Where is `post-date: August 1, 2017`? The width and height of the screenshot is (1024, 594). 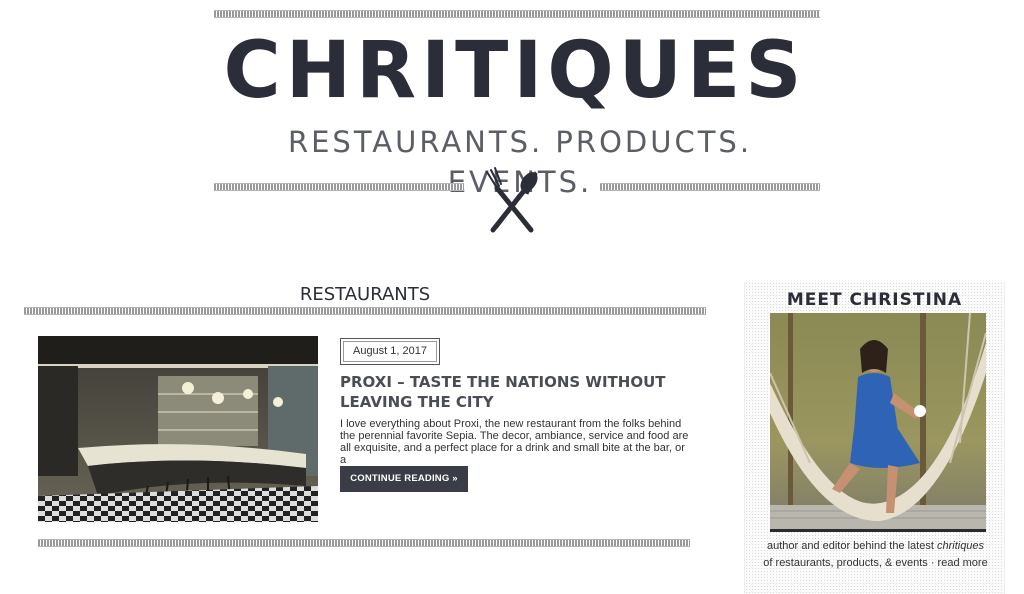
post-date: August 1, 2017 is located at coordinates (390, 351).